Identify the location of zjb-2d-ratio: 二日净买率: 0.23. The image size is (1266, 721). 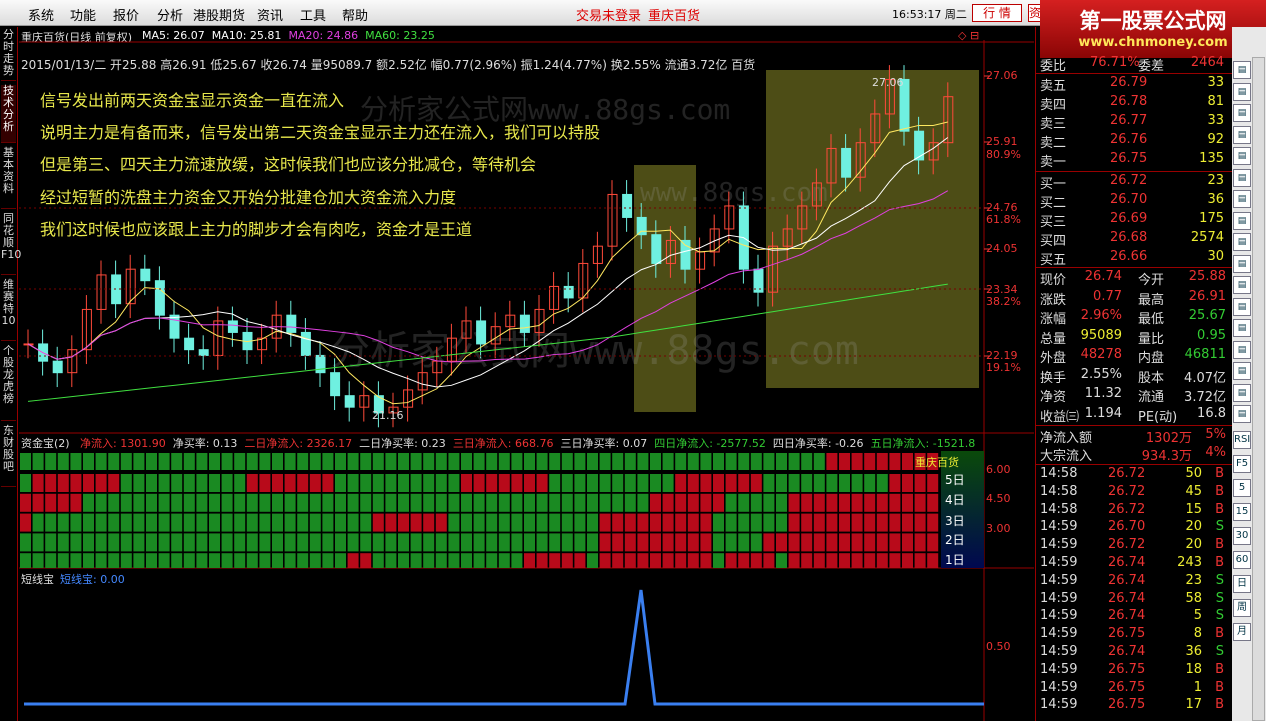
(402, 443).